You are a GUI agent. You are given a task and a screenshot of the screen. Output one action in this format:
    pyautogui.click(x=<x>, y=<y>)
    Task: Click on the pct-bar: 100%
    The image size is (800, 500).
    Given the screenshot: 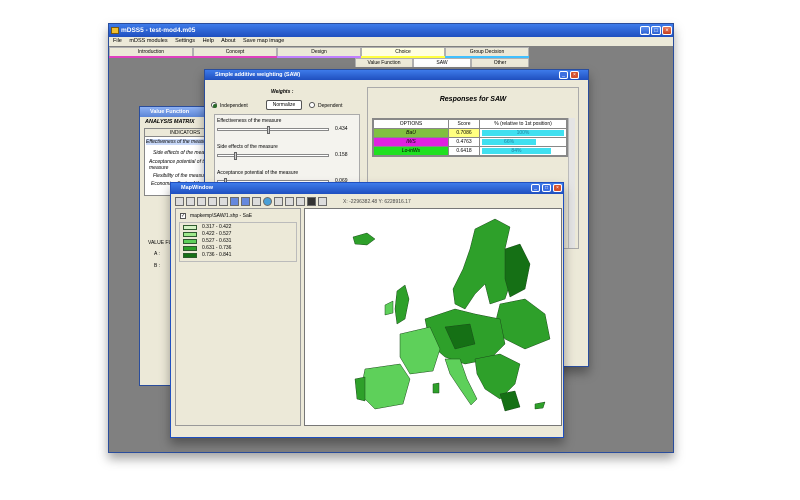 What is the action you would take?
    pyautogui.click(x=523, y=133)
    